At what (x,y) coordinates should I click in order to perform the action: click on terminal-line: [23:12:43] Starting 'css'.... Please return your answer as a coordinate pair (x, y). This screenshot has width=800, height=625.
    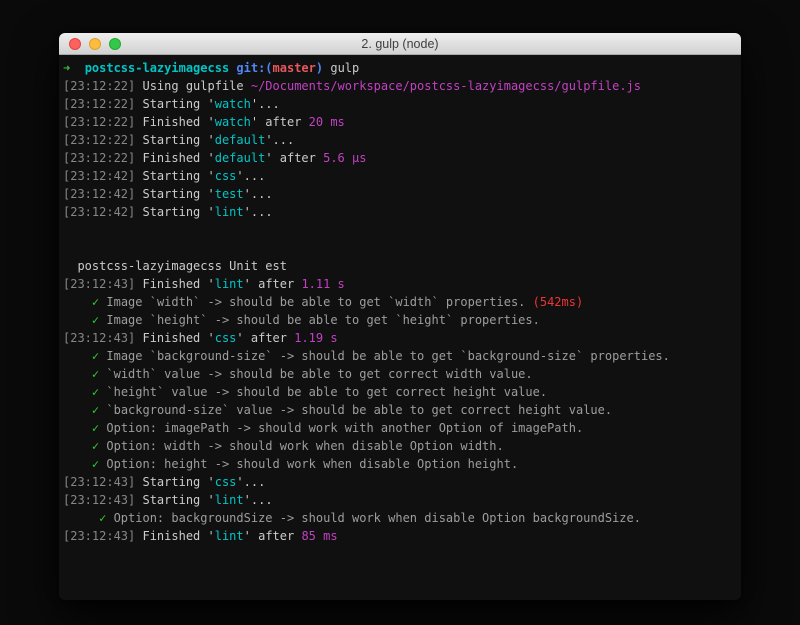
    Looking at the image, I should click on (164, 482).